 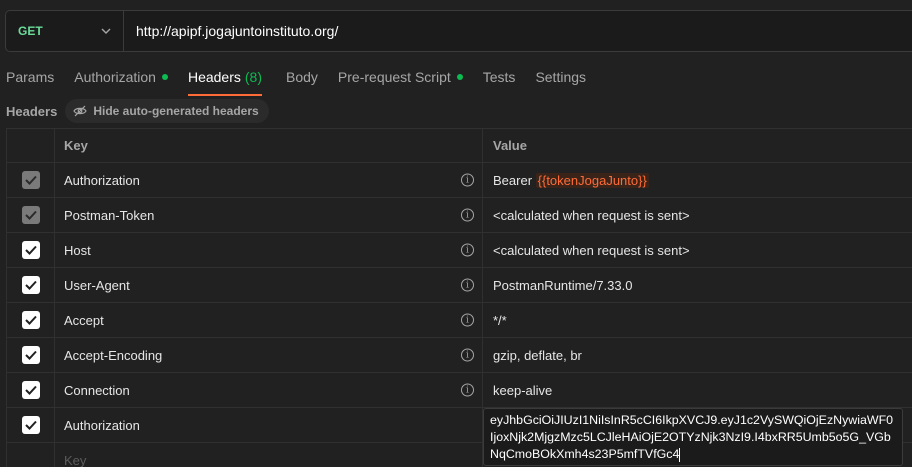 I want to click on row-key: Accept-Encoding i, so click(x=268, y=355).